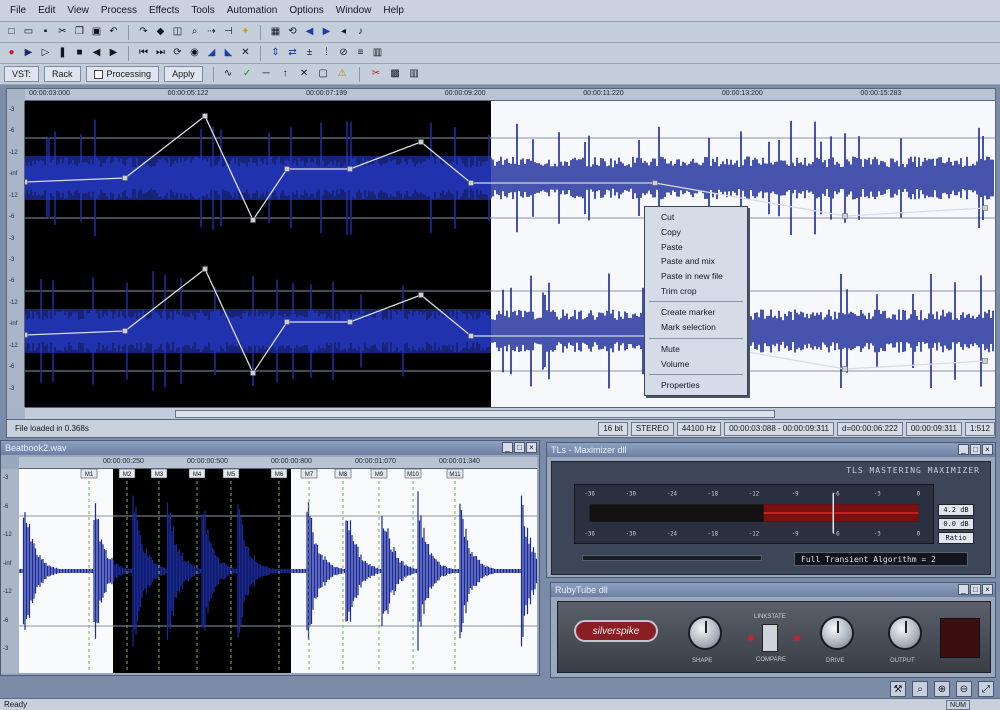 Image resolution: width=1000 pixels, height=710 pixels. I want to click on menu-edit: Edit, so click(46, 10).